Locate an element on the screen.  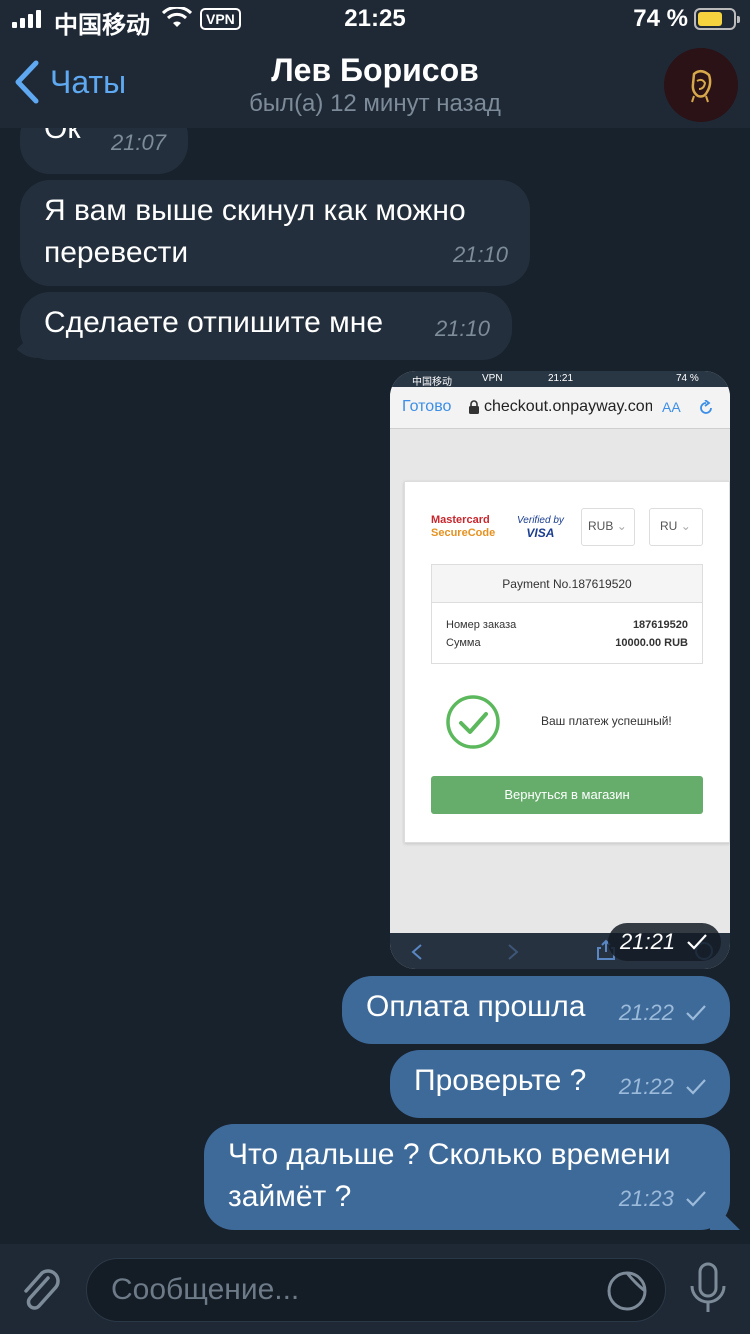
image-aa: AA is located at coordinates (671, 407).